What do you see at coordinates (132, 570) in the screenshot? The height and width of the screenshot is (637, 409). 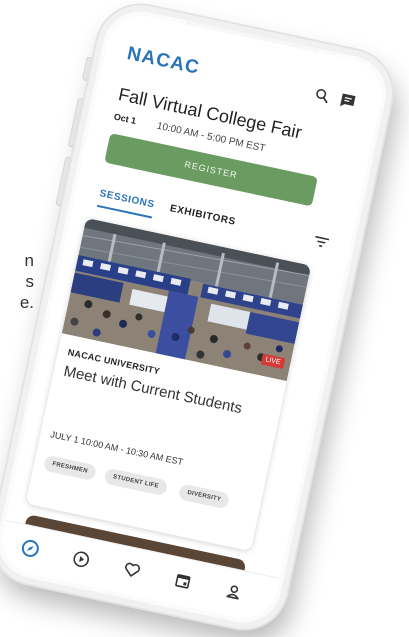 I see `heart-icon` at bounding box center [132, 570].